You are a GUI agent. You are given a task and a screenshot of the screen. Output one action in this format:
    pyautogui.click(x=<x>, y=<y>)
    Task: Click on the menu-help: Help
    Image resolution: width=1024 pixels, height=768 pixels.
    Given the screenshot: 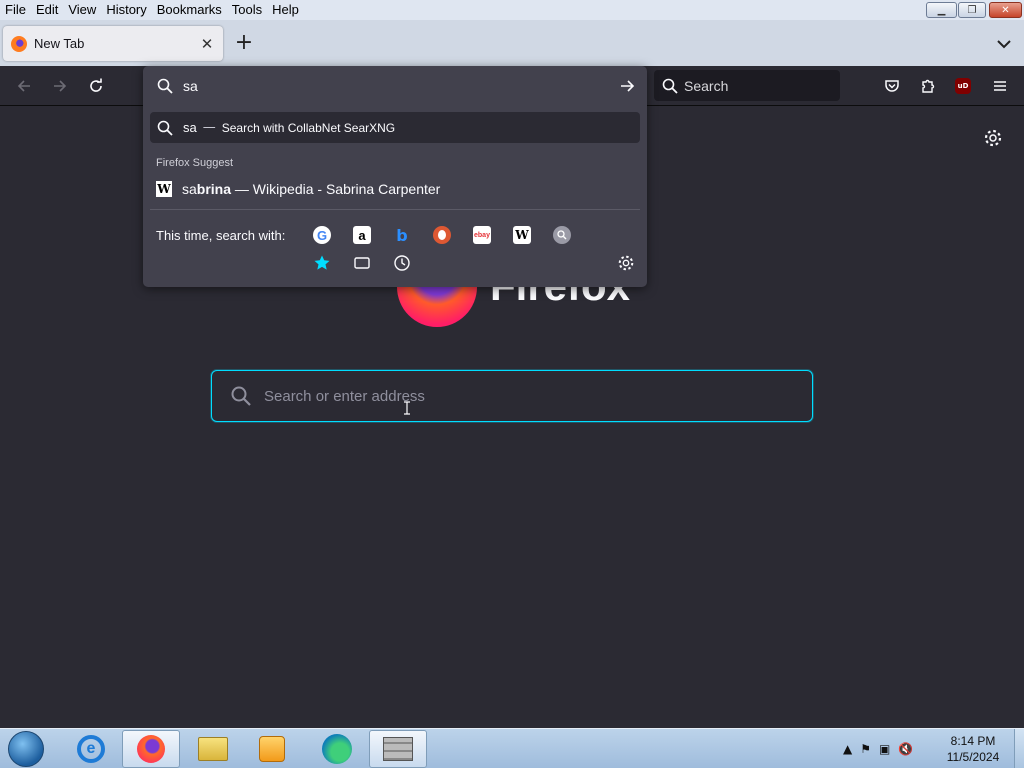 What is the action you would take?
    pyautogui.click(x=285, y=10)
    